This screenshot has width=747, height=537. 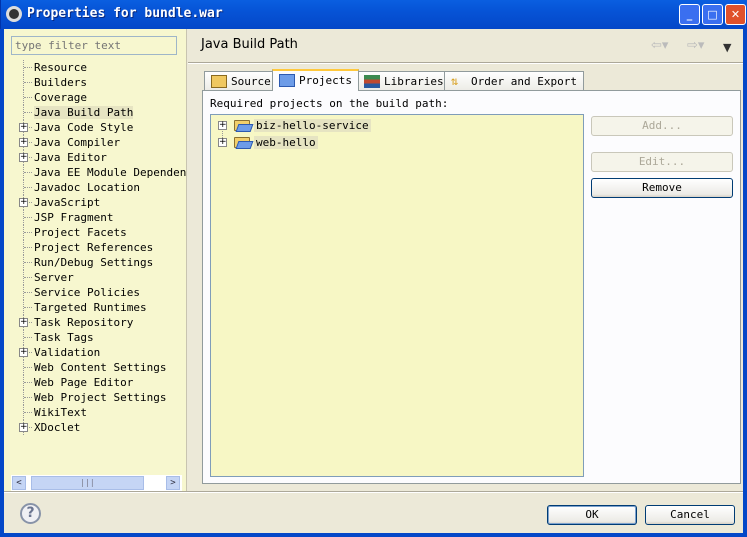 I want to click on tab-source: Source, so click(x=241, y=81).